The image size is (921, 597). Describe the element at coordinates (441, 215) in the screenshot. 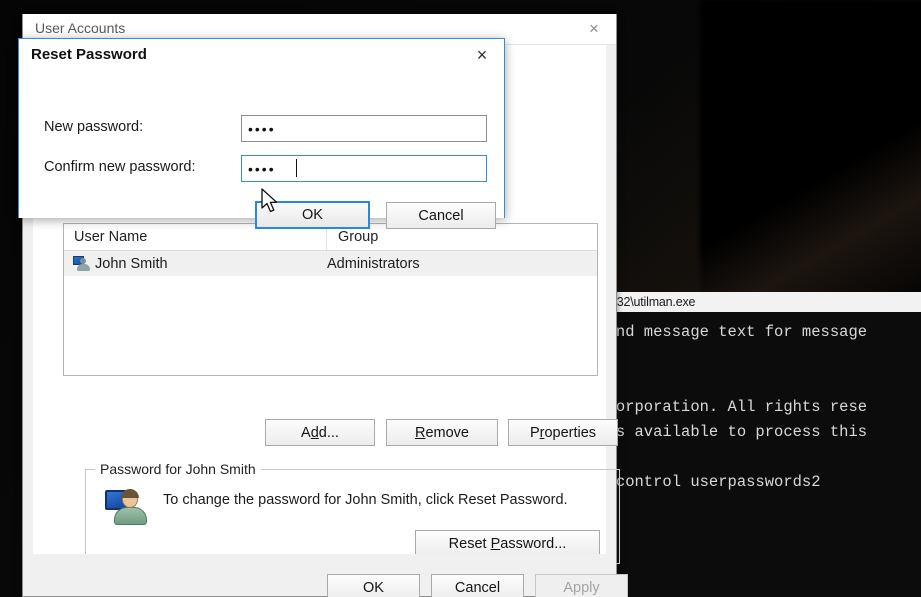

I see `dialog-cancel-button: Cancel` at that location.